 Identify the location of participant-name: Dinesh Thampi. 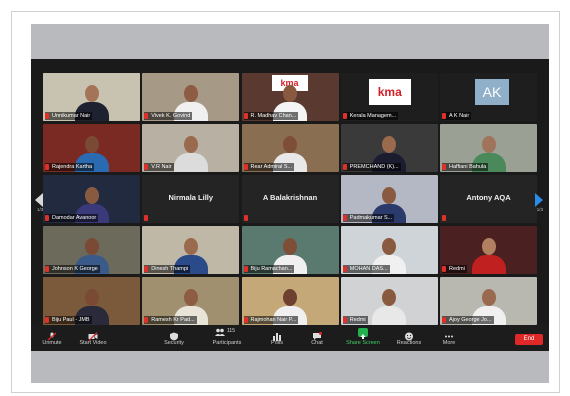
(167, 269).